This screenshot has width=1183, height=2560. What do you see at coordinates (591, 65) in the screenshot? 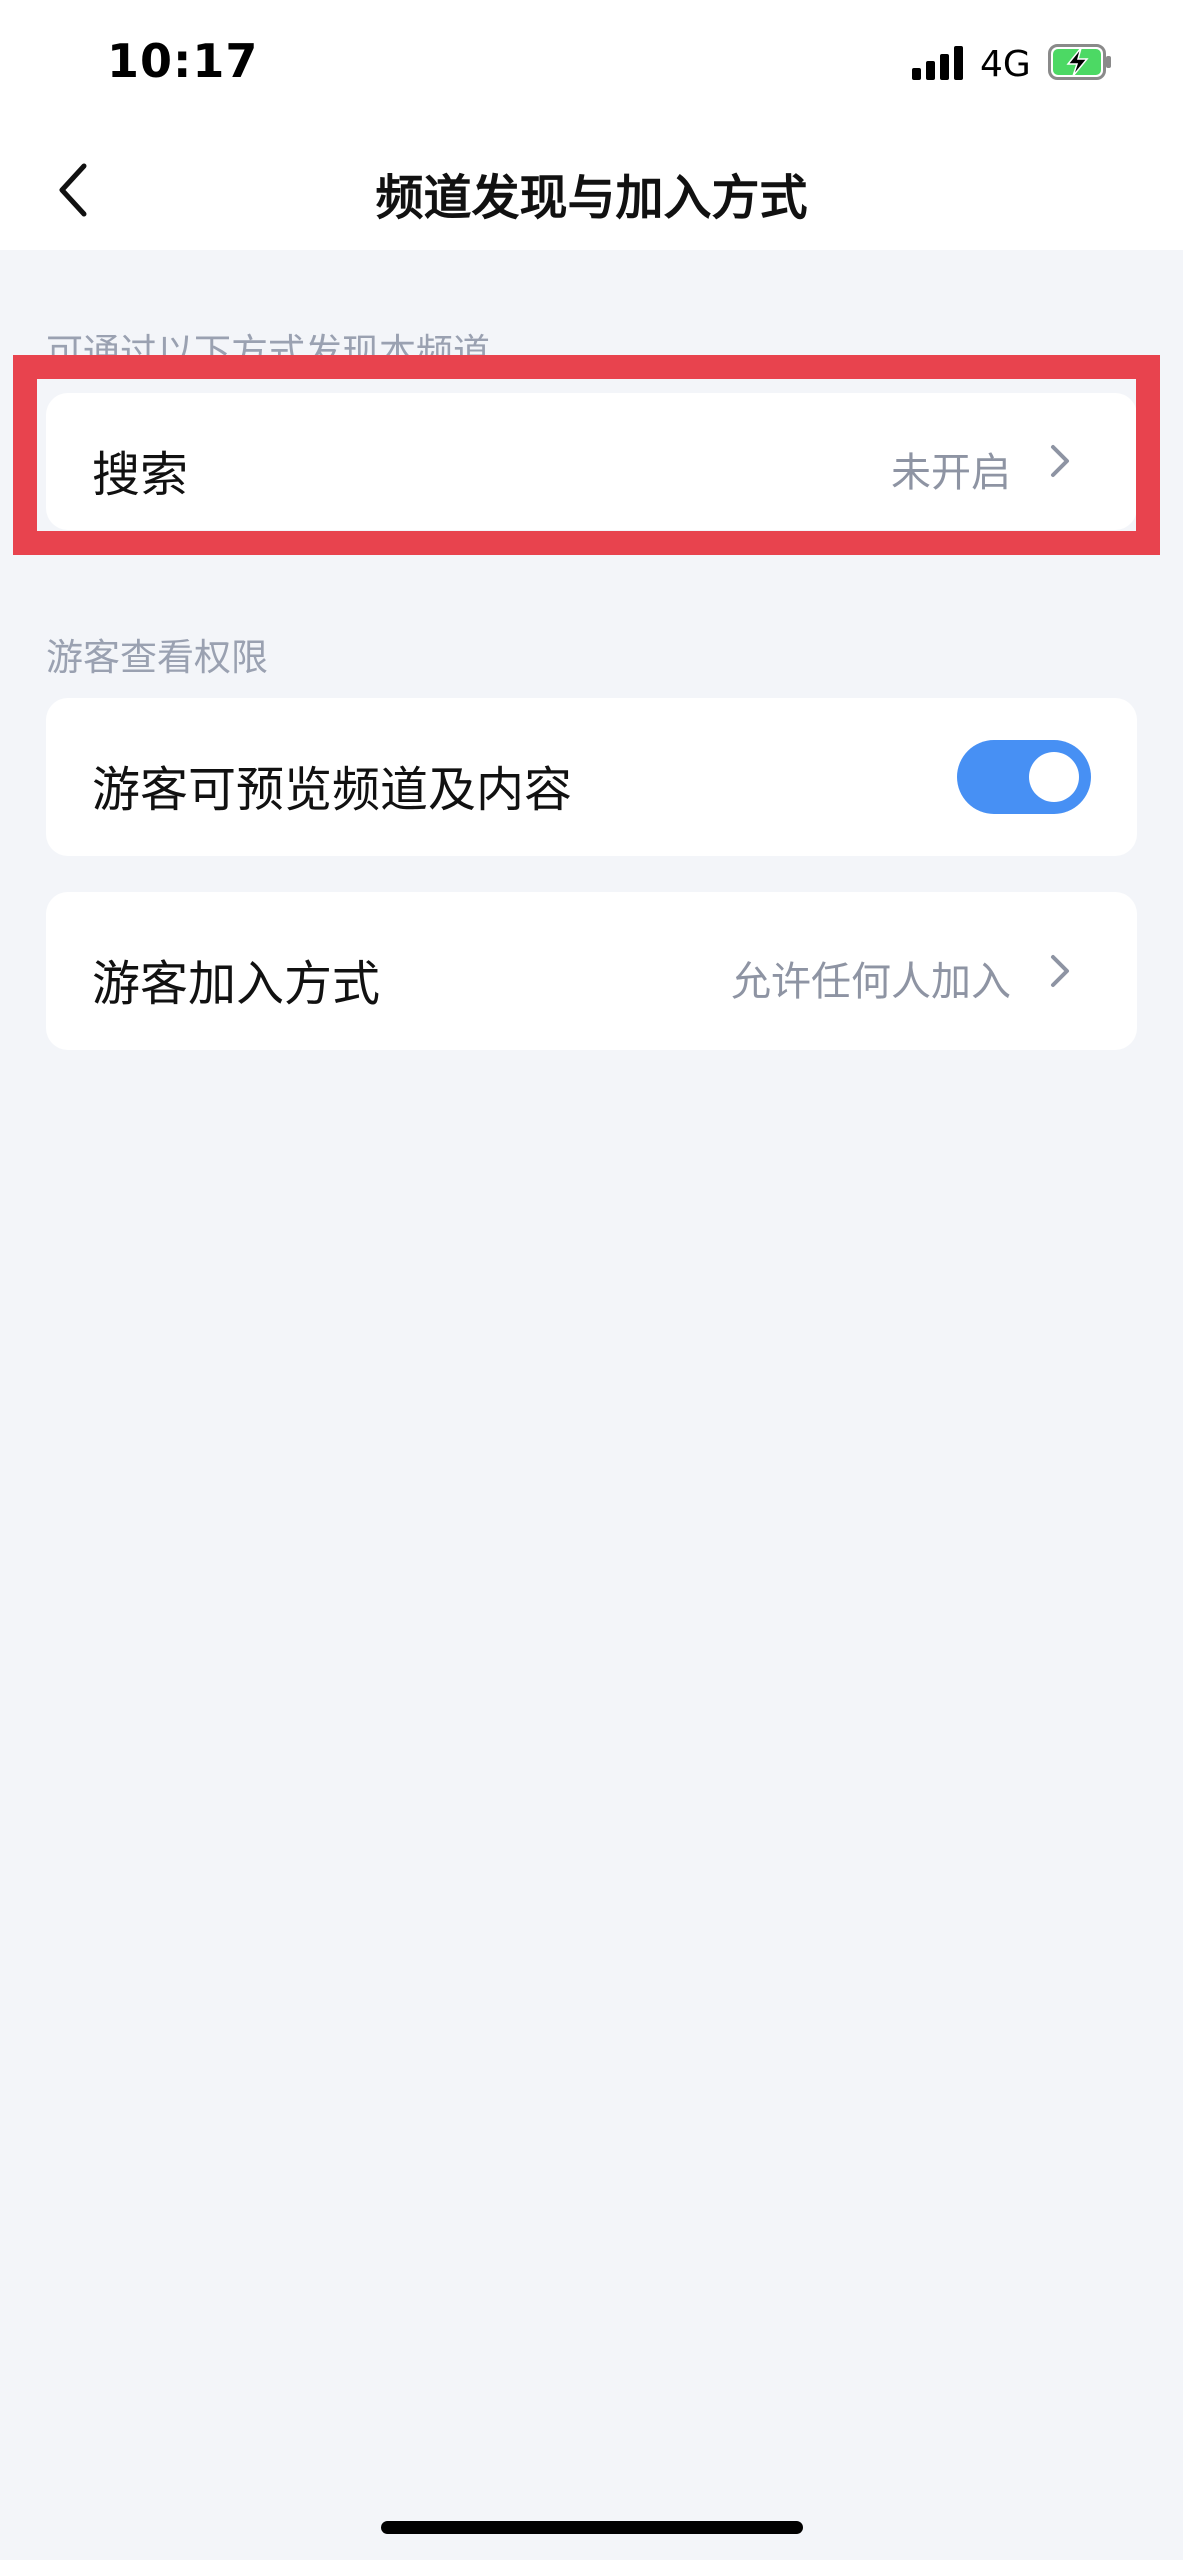
I see `status-bar: 10:17 4G` at bounding box center [591, 65].